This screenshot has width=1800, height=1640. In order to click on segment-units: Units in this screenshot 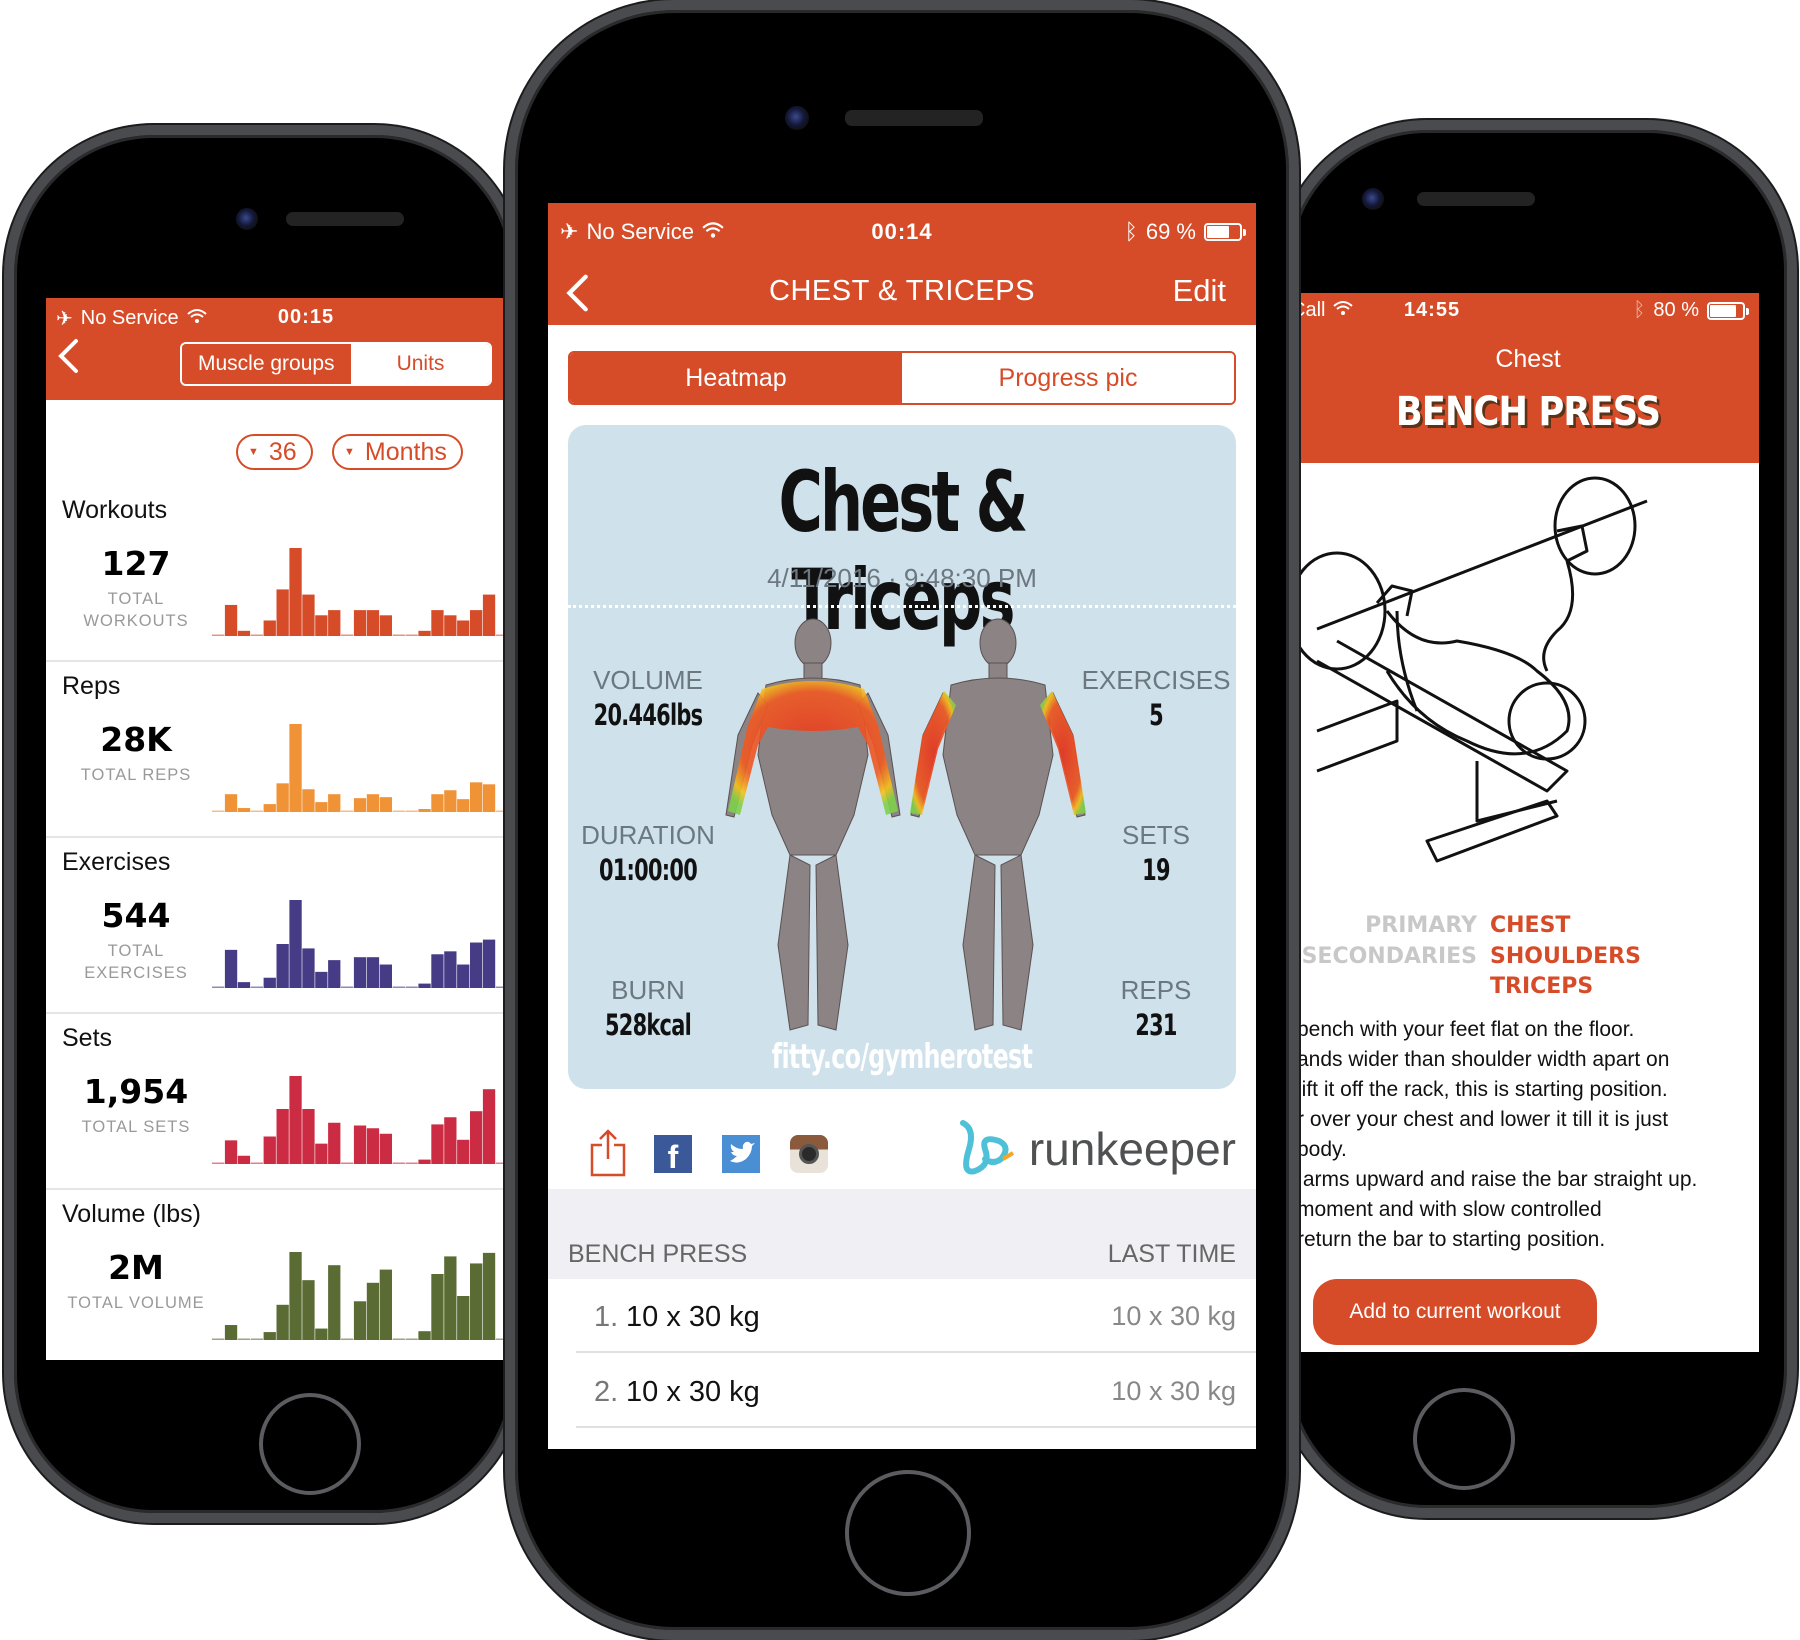, I will do `click(420, 364)`.